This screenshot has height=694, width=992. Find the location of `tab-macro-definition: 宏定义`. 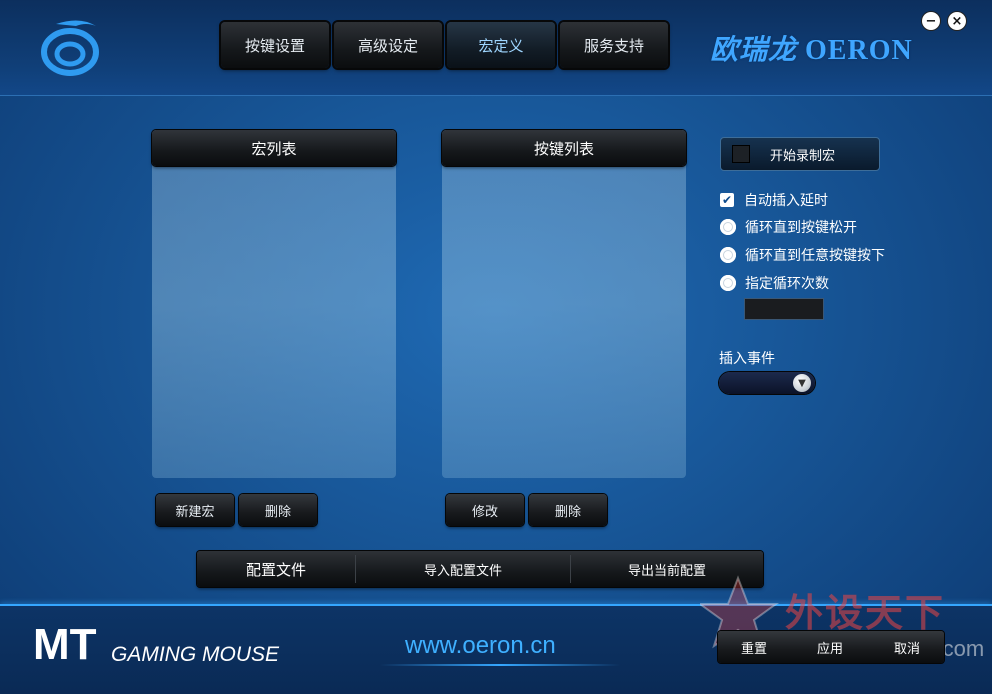

tab-macro-definition: 宏定义 is located at coordinates (501, 45).